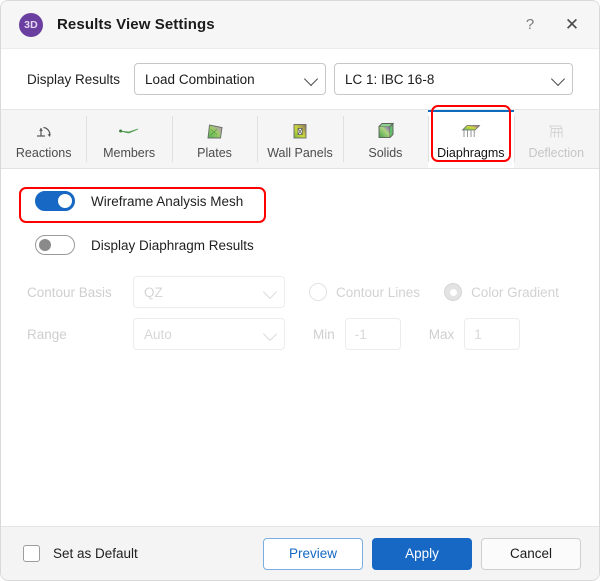  What do you see at coordinates (422, 553) in the screenshot?
I see `apply-button: Apply` at bounding box center [422, 553].